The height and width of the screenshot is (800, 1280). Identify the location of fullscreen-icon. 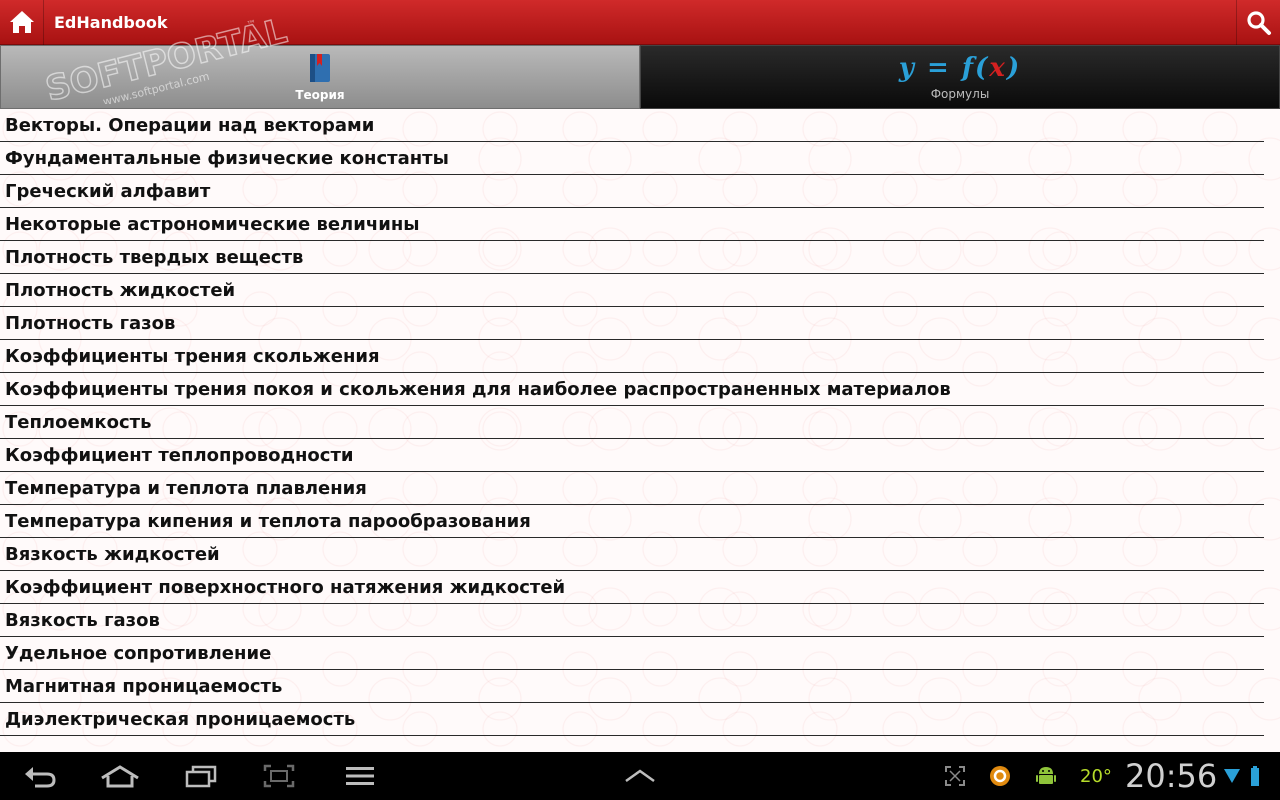
(955, 776).